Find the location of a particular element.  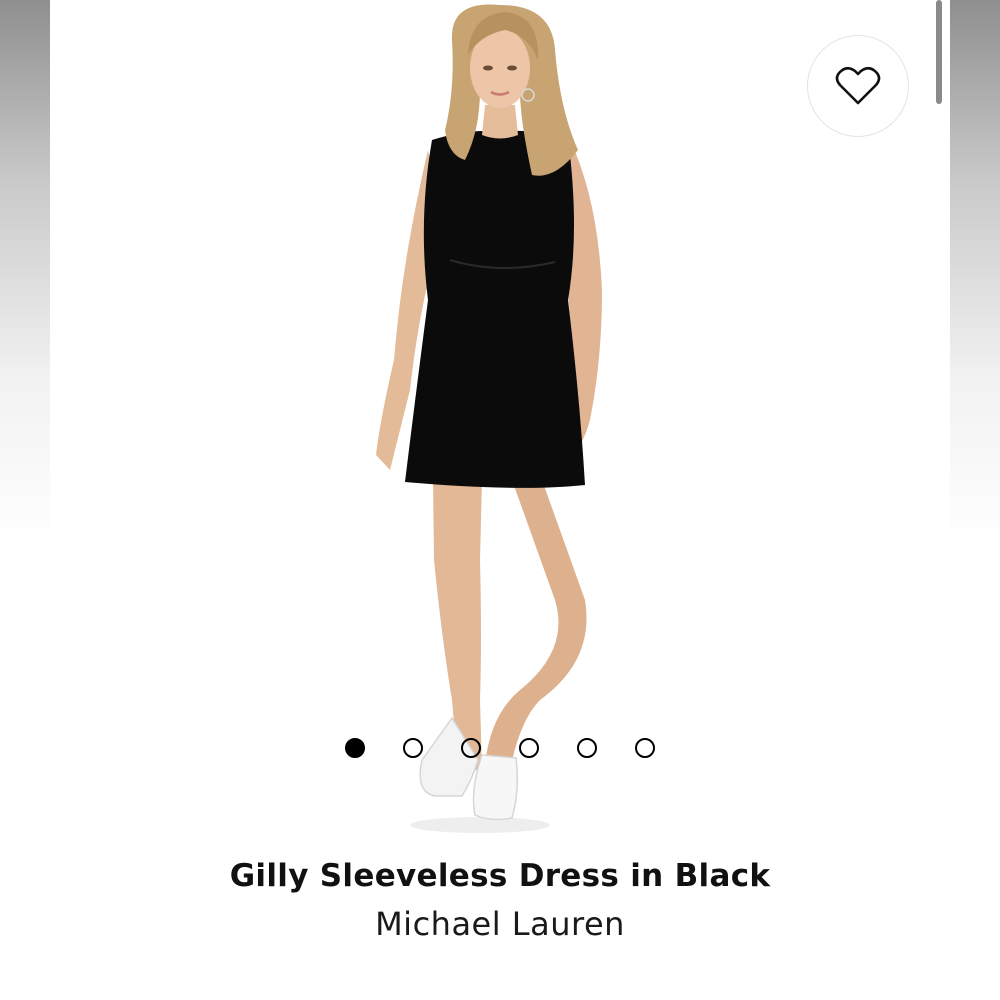

brand-name: Michael Lauren is located at coordinates (500, 924).